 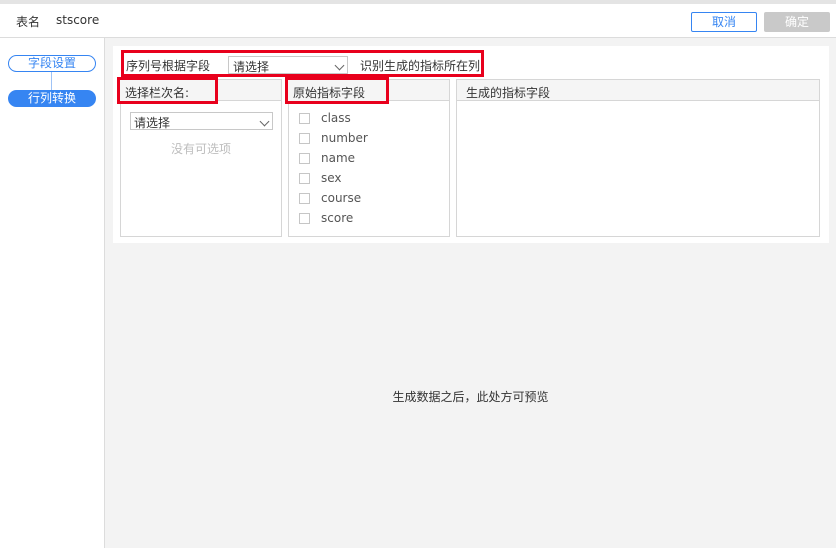 I want to click on generated-fields-panel-title: 生成的指标字段, so click(x=508, y=93).